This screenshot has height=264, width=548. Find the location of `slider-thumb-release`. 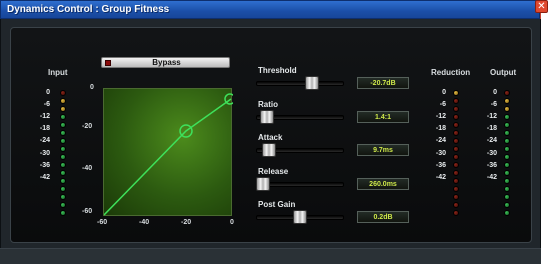

slider-thumb-release is located at coordinates (263, 183).